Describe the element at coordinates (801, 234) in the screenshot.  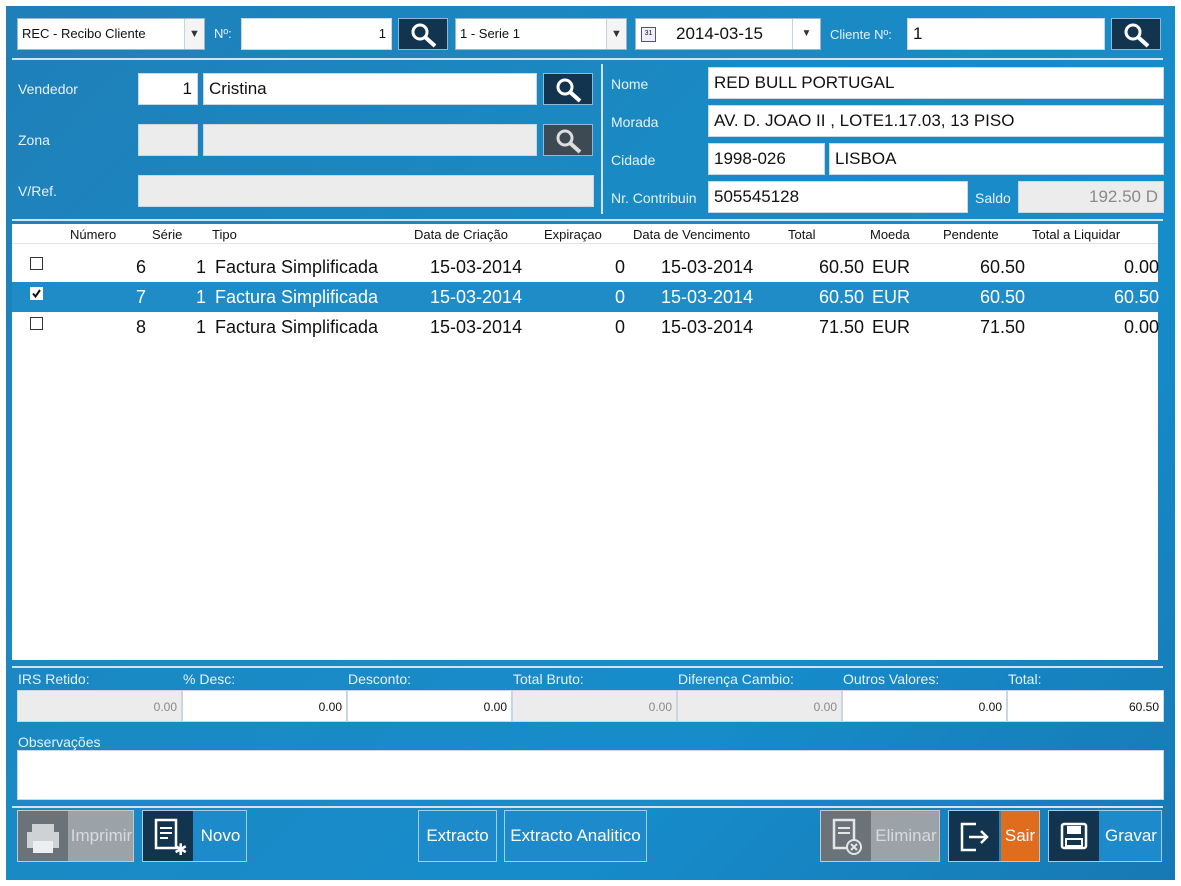
I see `col-total: Total` at that location.